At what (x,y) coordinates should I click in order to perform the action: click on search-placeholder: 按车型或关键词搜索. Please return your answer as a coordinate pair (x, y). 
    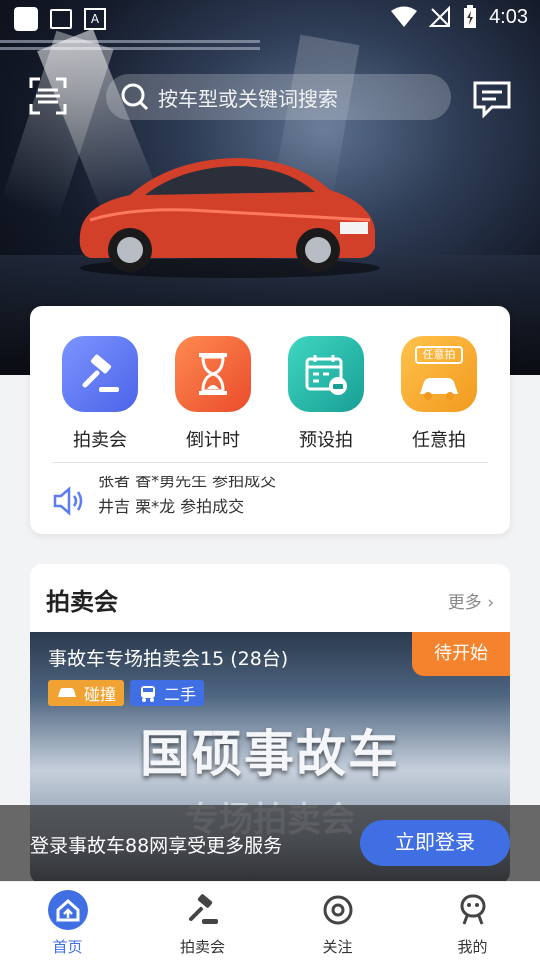
    Looking at the image, I should click on (248, 98).